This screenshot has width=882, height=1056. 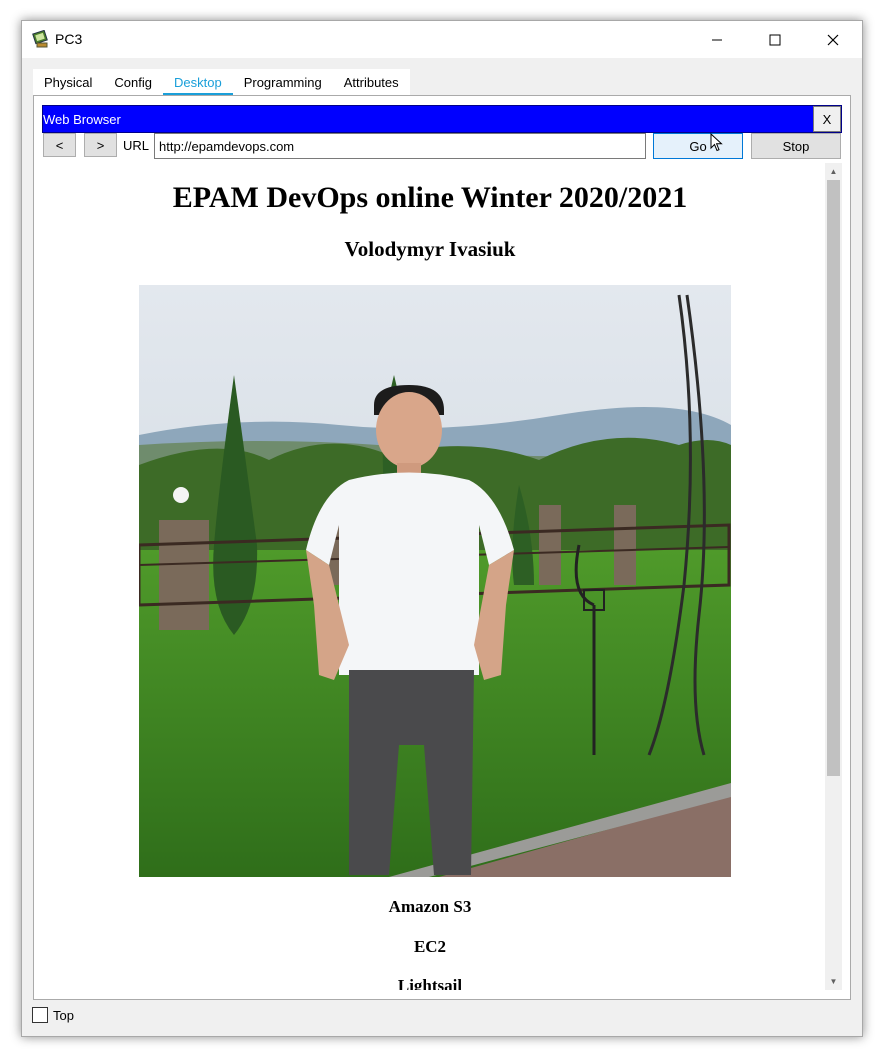 I want to click on minimize-icon, so click(x=717, y=39).